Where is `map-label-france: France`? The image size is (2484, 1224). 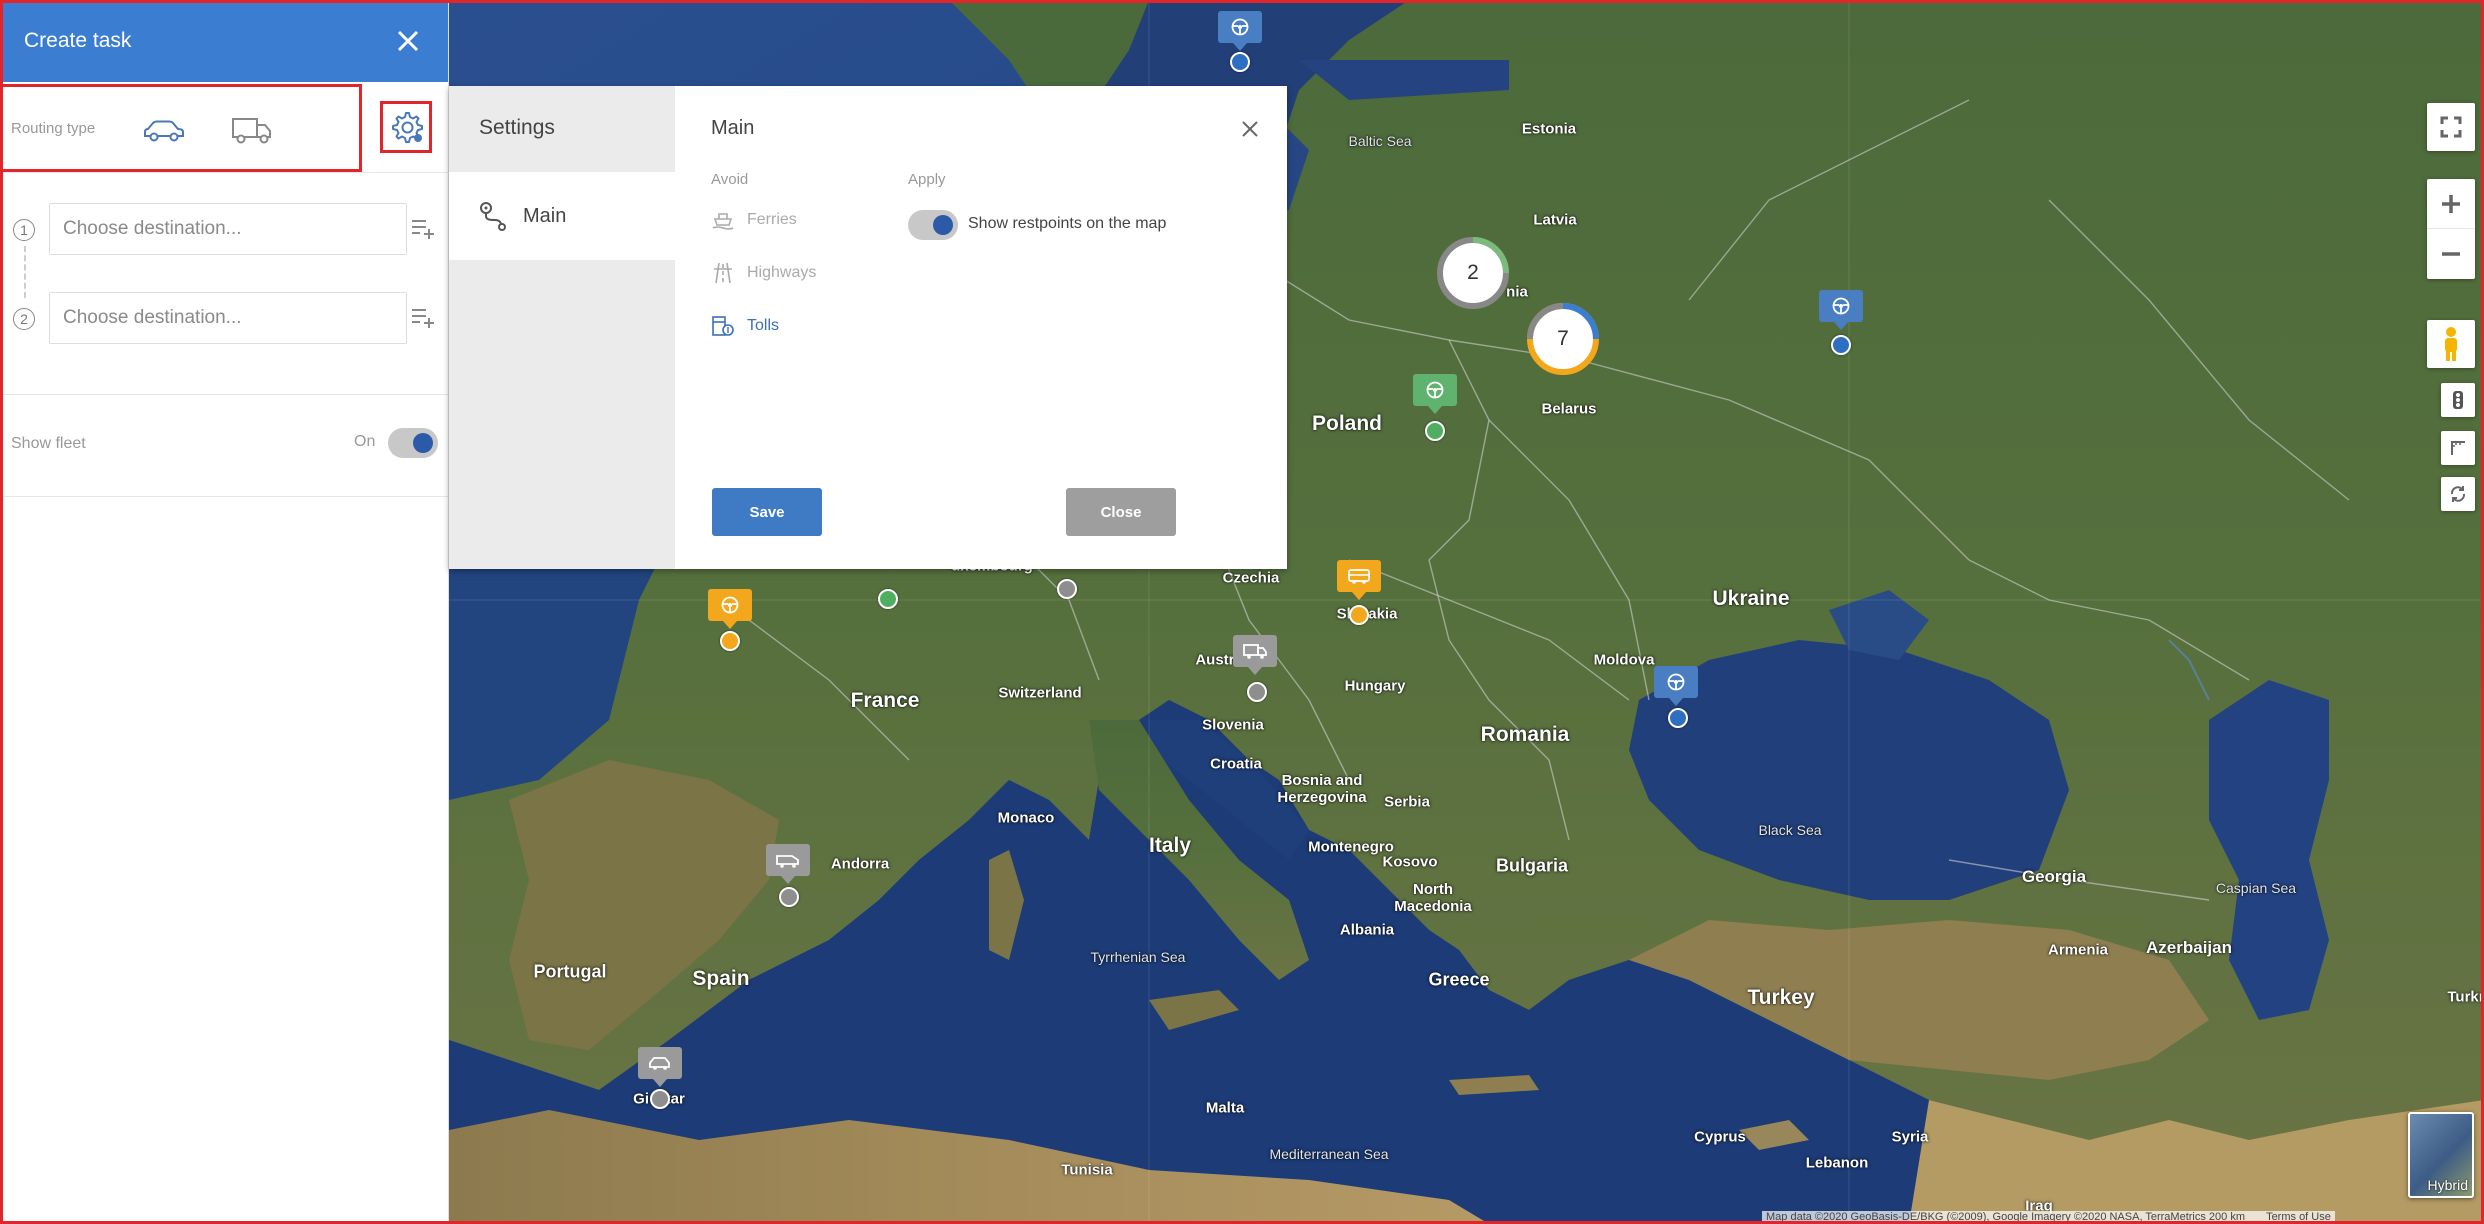 map-label-france: France is located at coordinates (885, 700).